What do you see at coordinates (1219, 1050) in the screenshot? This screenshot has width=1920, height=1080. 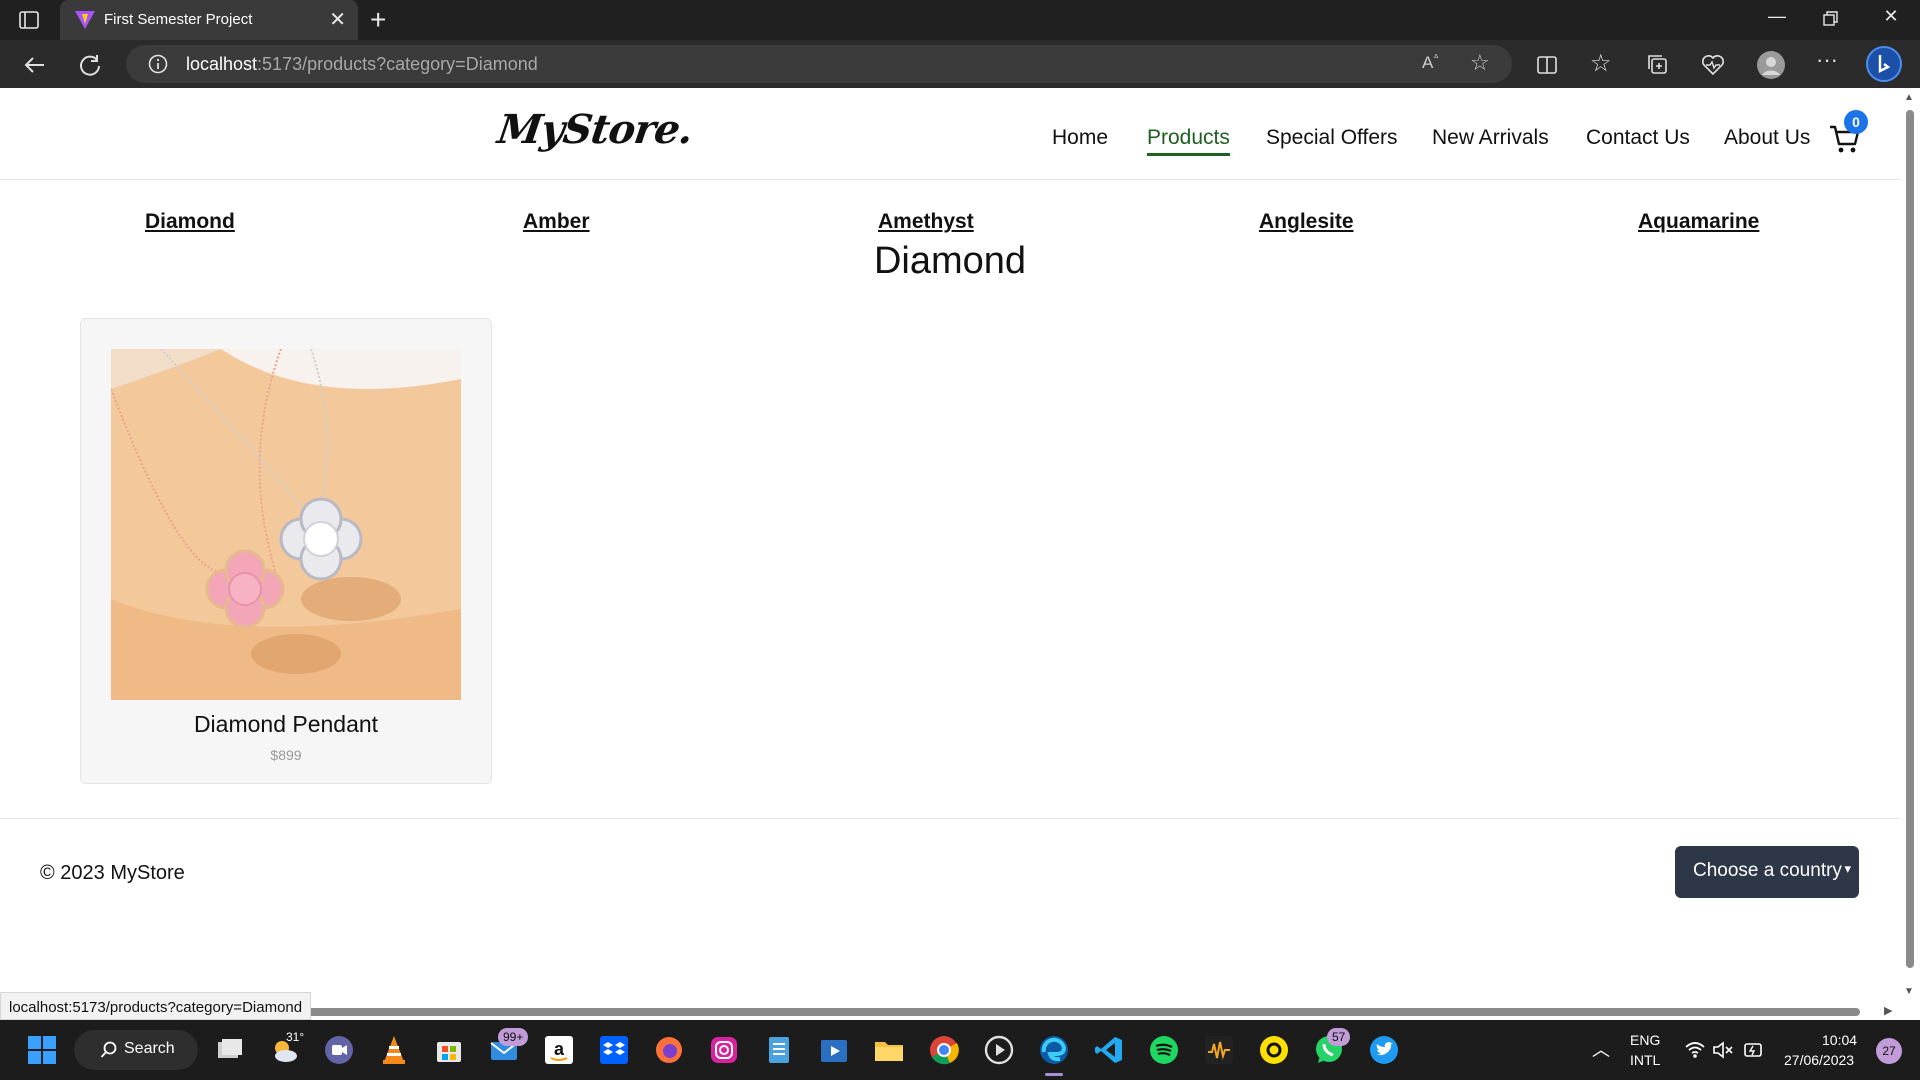 I see `audio-app-icon` at bounding box center [1219, 1050].